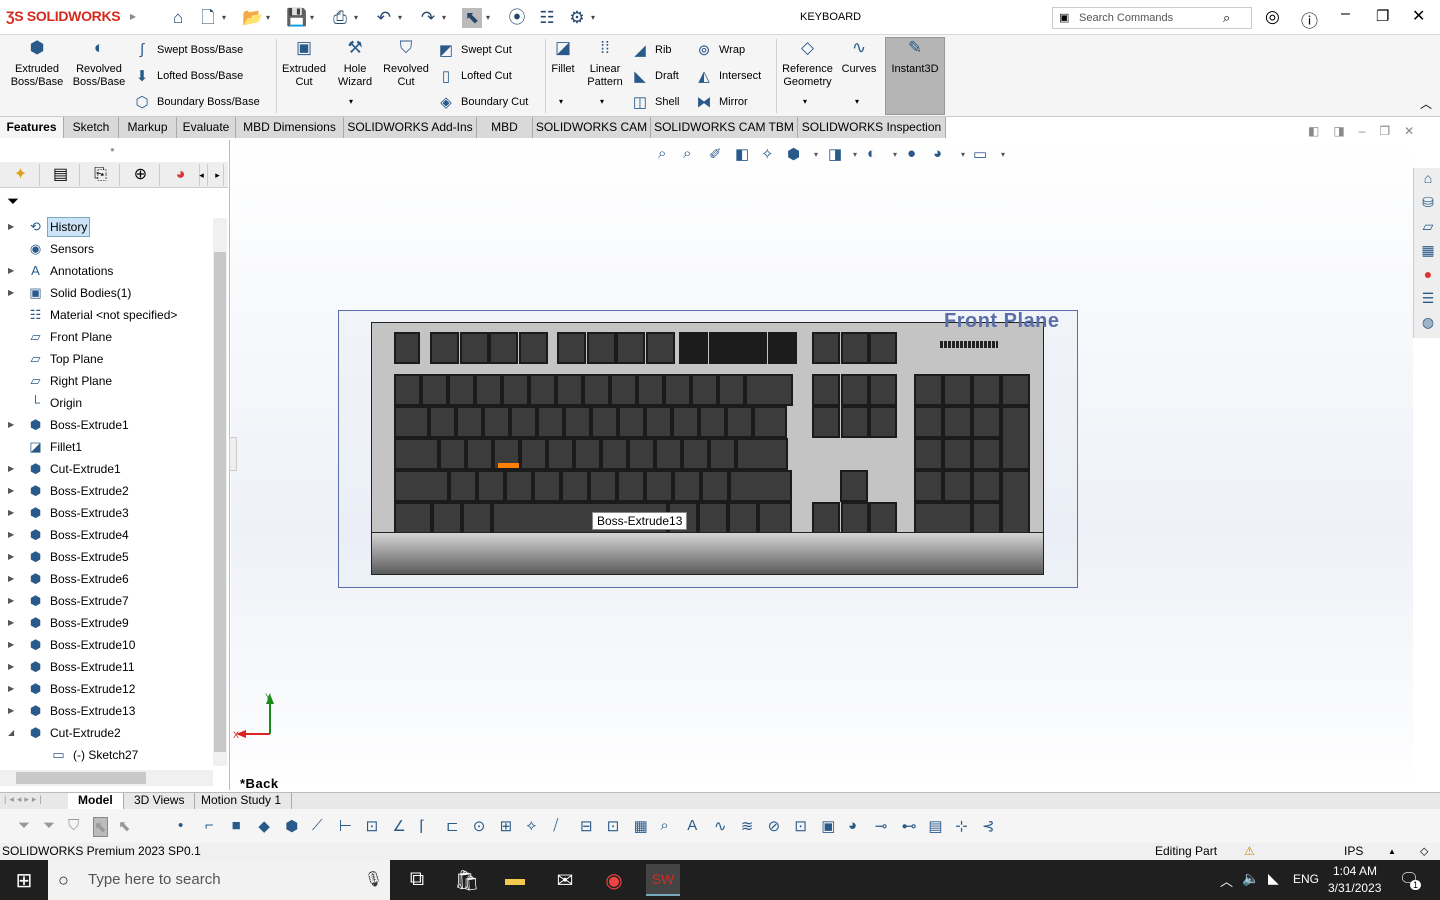 This screenshot has width=1440, height=900. What do you see at coordinates (181, 175) in the screenshot?
I see `display-manager-tab-icon: ◕` at bounding box center [181, 175].